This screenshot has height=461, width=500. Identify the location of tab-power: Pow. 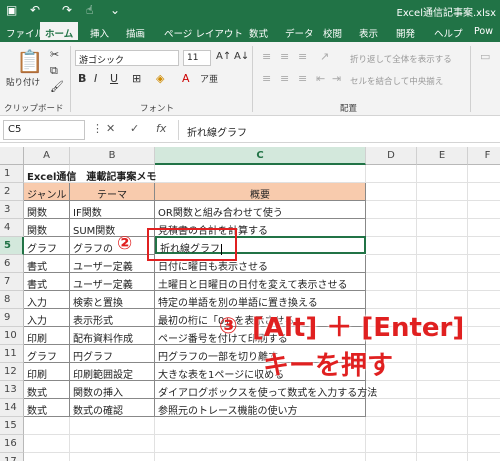
(483, 31).